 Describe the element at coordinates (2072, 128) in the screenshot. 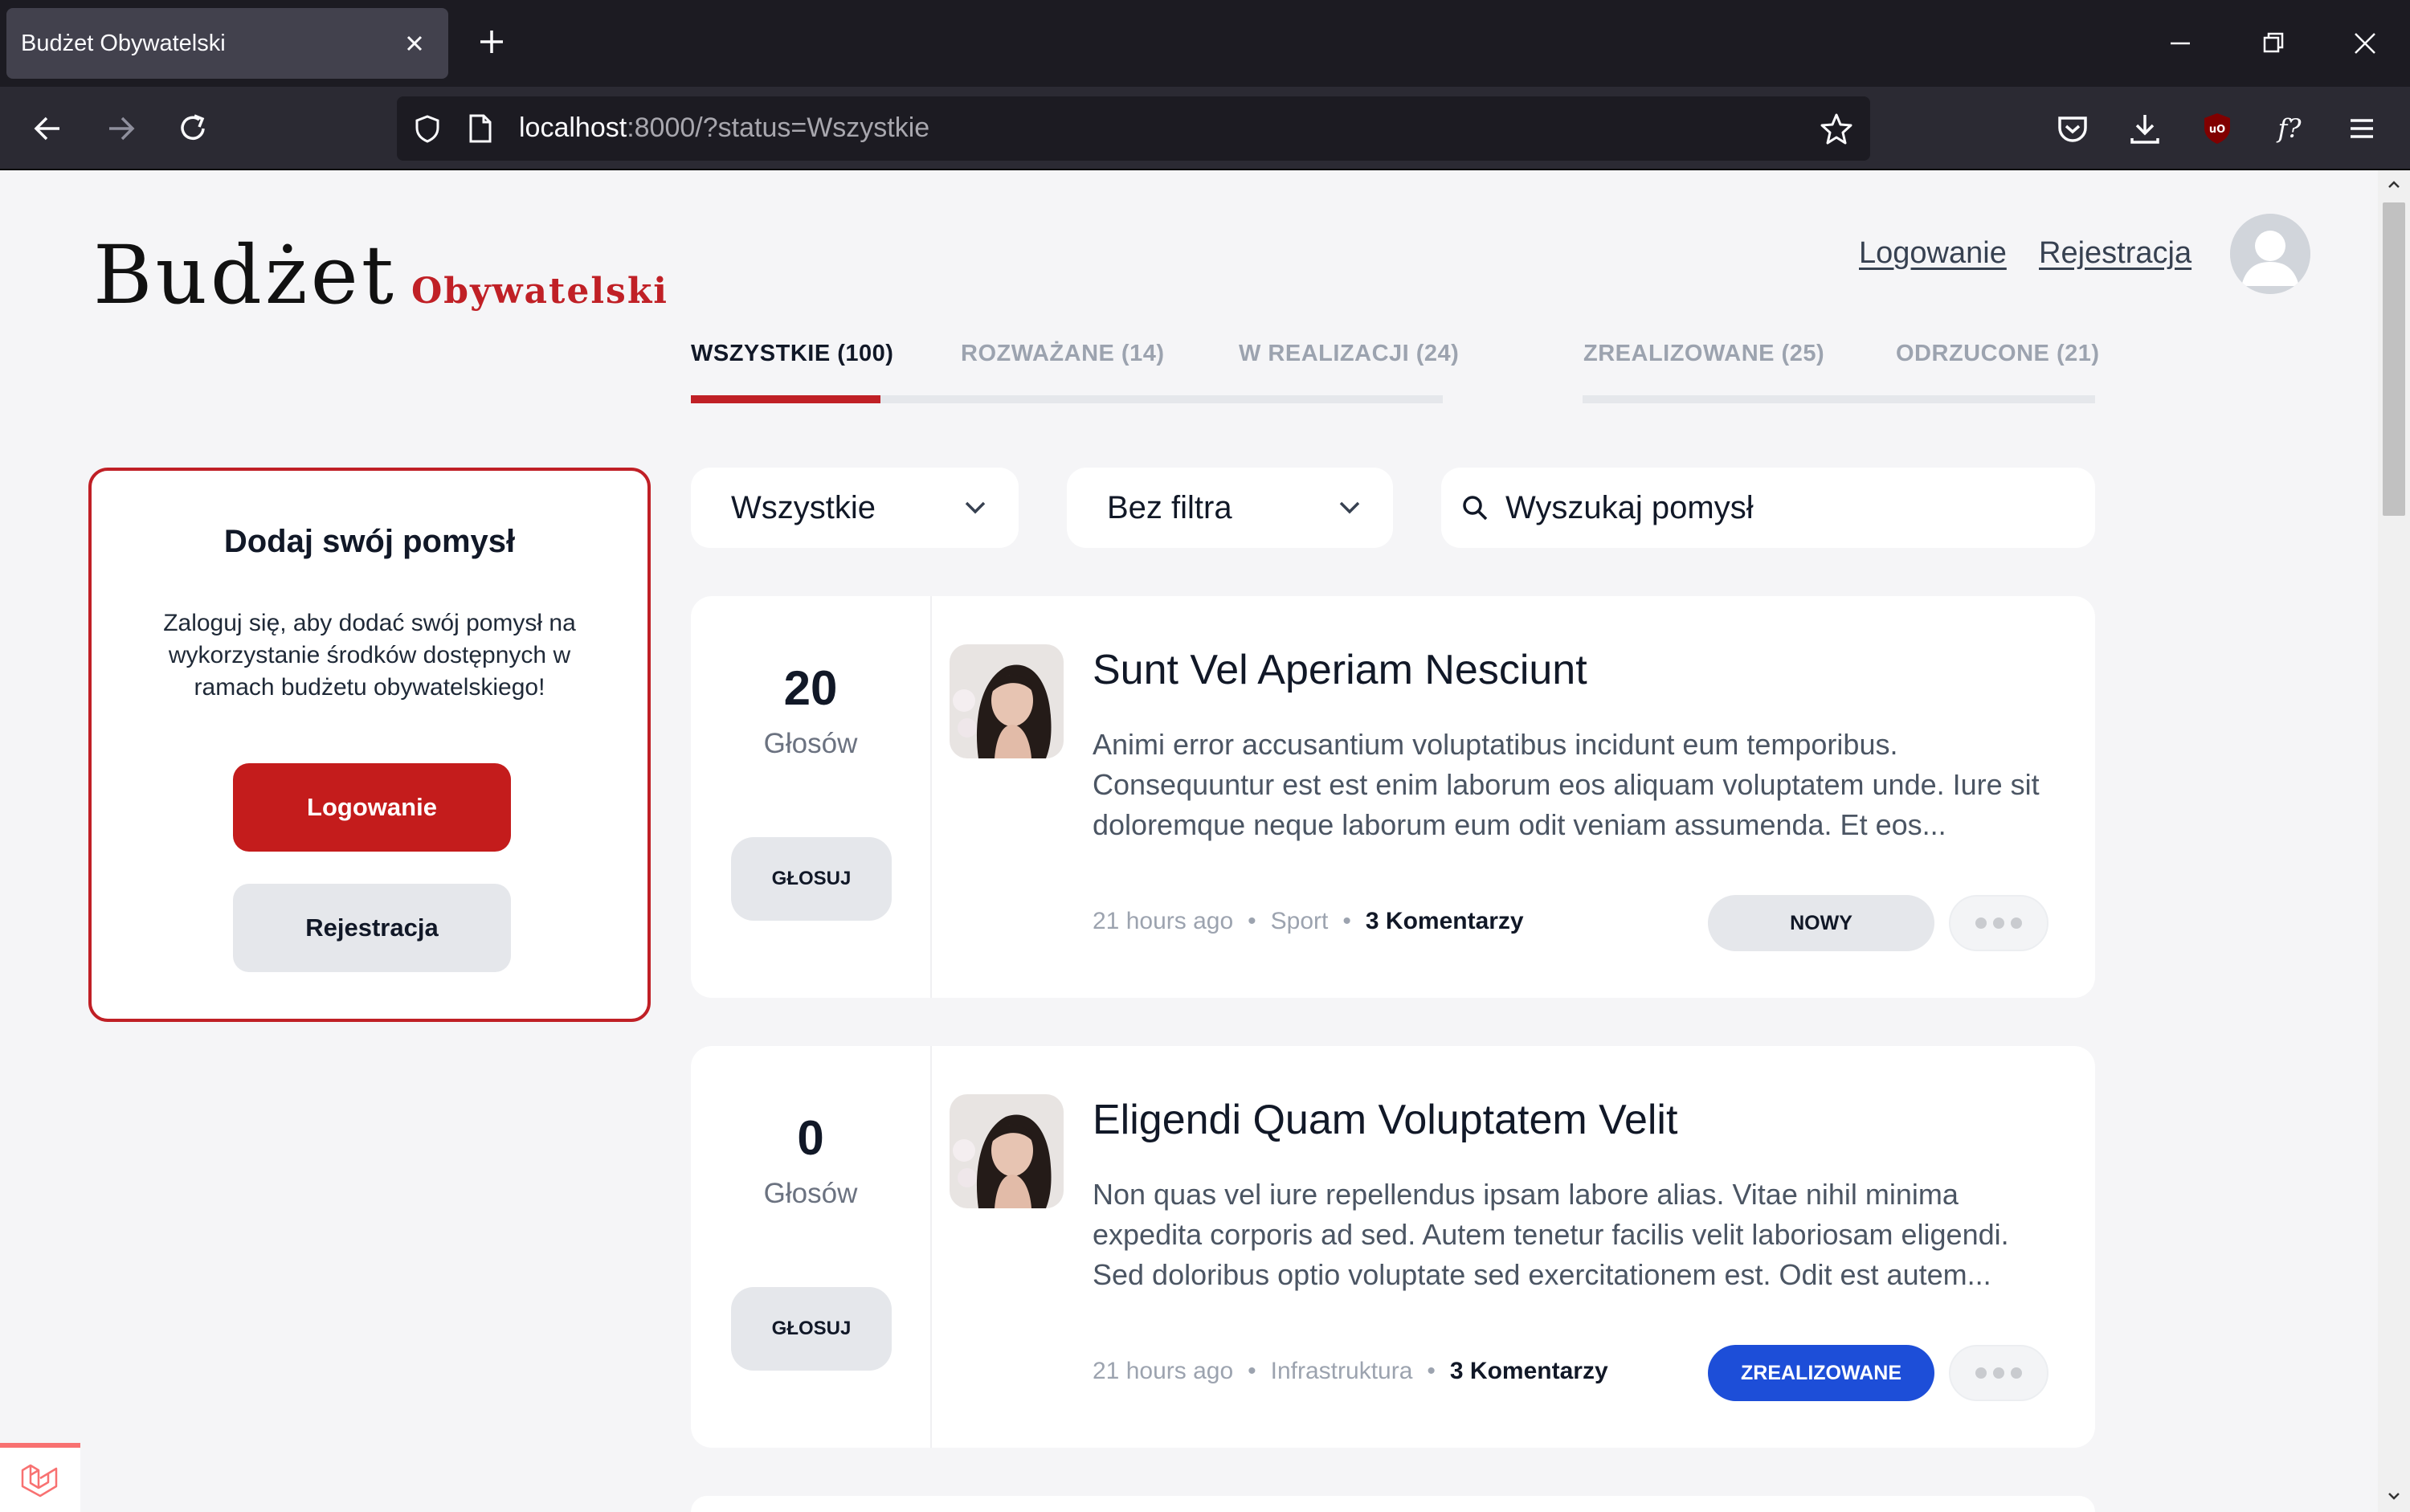

I see `pocket-icon` at that location.